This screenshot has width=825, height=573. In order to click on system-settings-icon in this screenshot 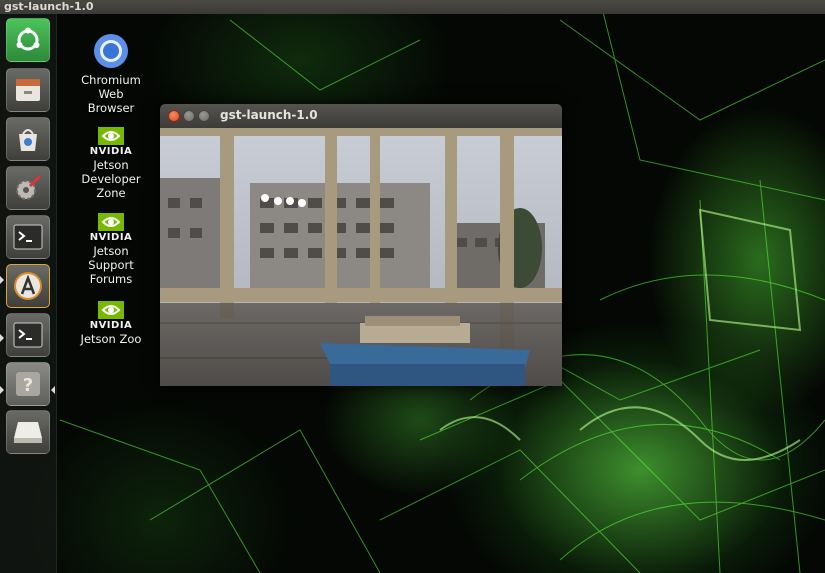, I will do `click(28, 188)`.